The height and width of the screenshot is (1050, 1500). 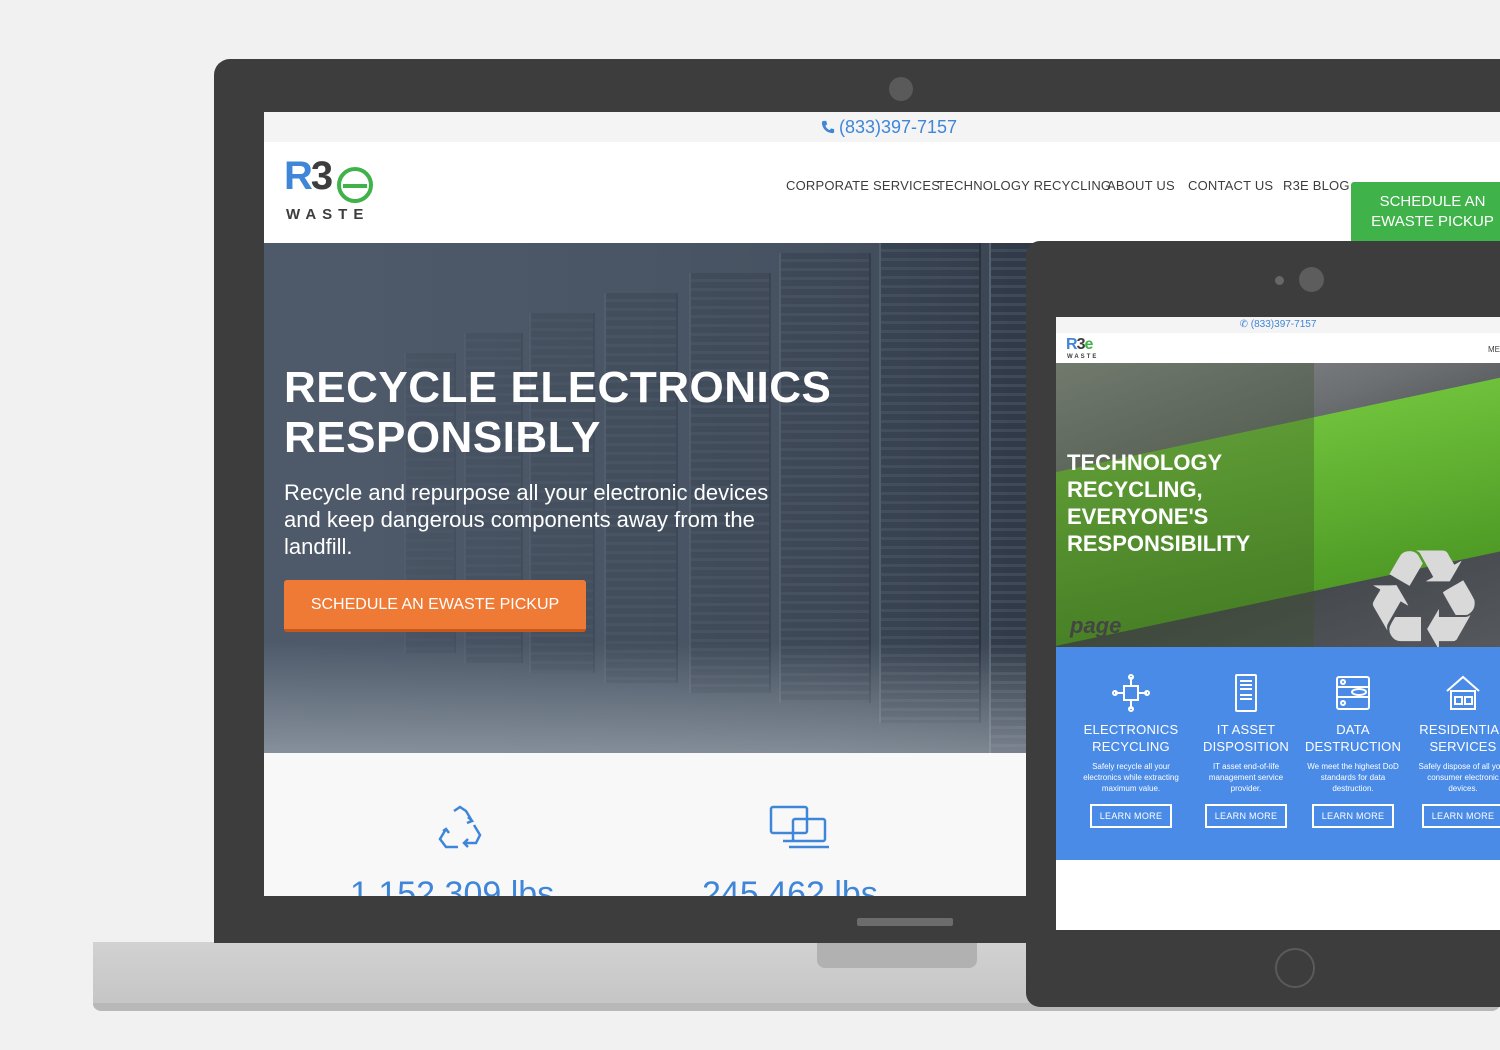 What do you see at coordinates (799, 827) in the screenshot?
I see `computer-devices-icon` at bounding box center [799, 827].